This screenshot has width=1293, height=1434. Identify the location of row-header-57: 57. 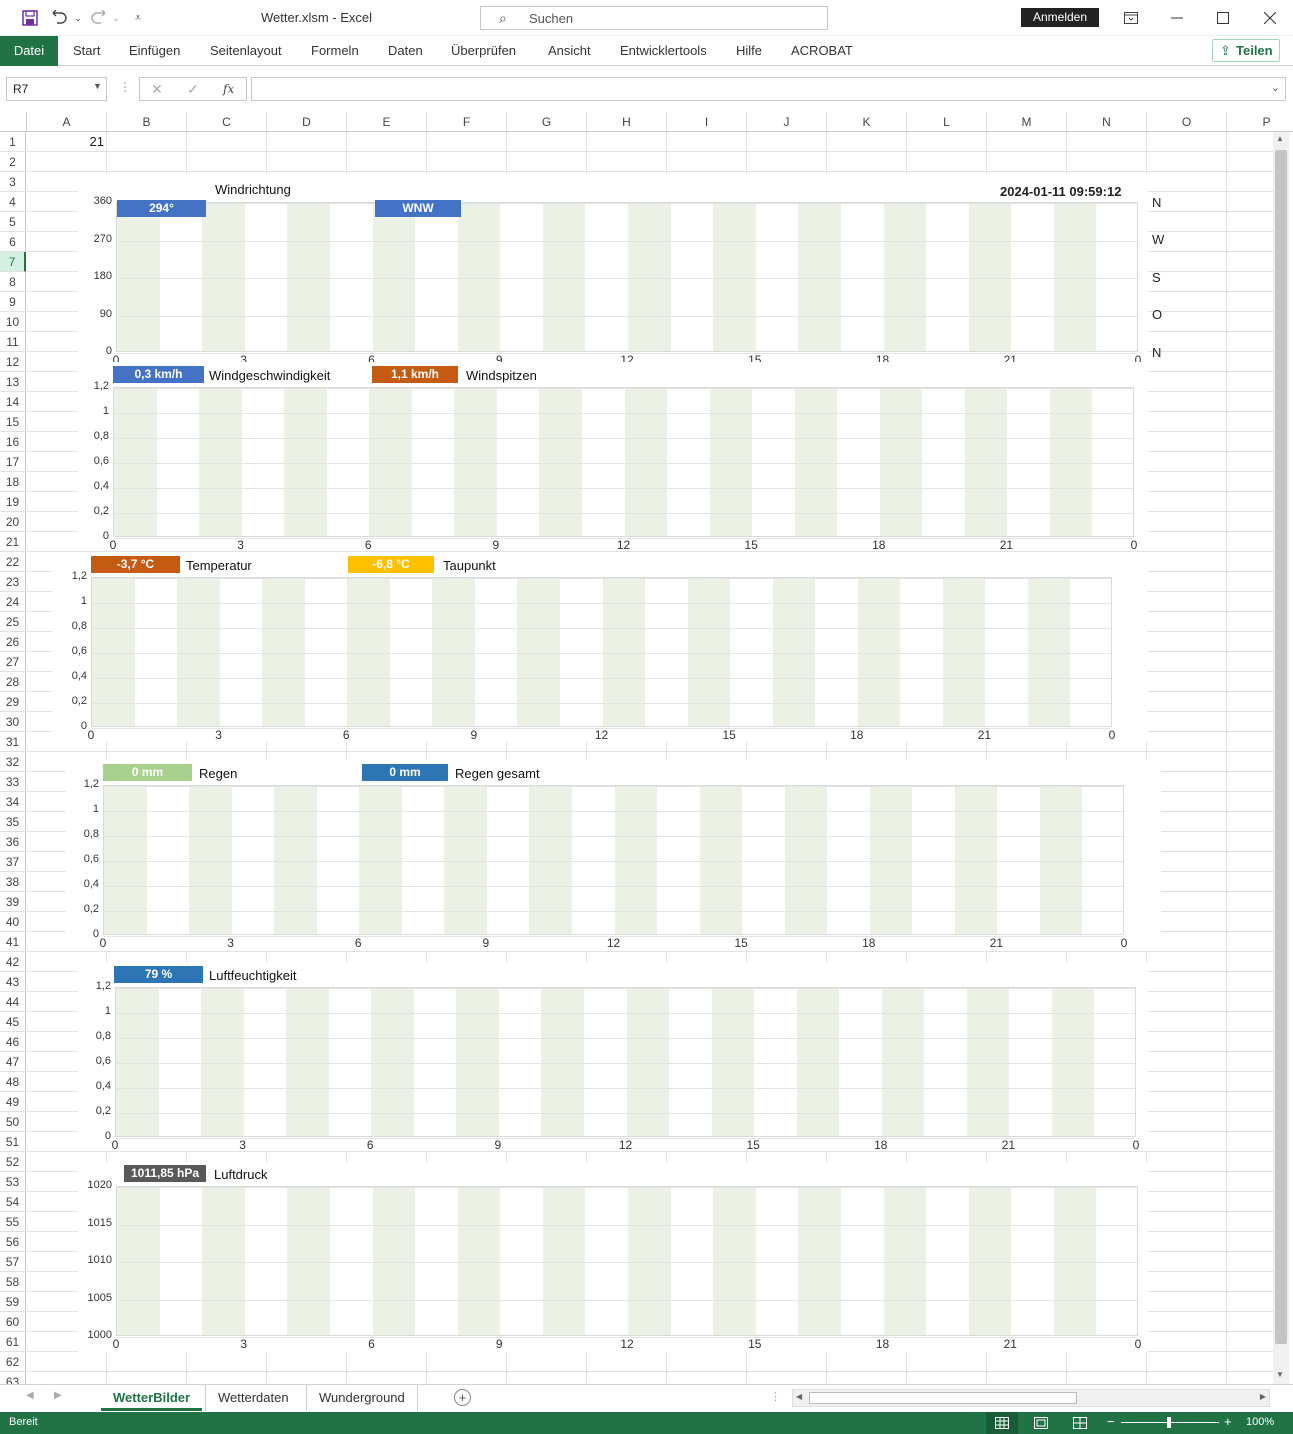
(13, 1262).